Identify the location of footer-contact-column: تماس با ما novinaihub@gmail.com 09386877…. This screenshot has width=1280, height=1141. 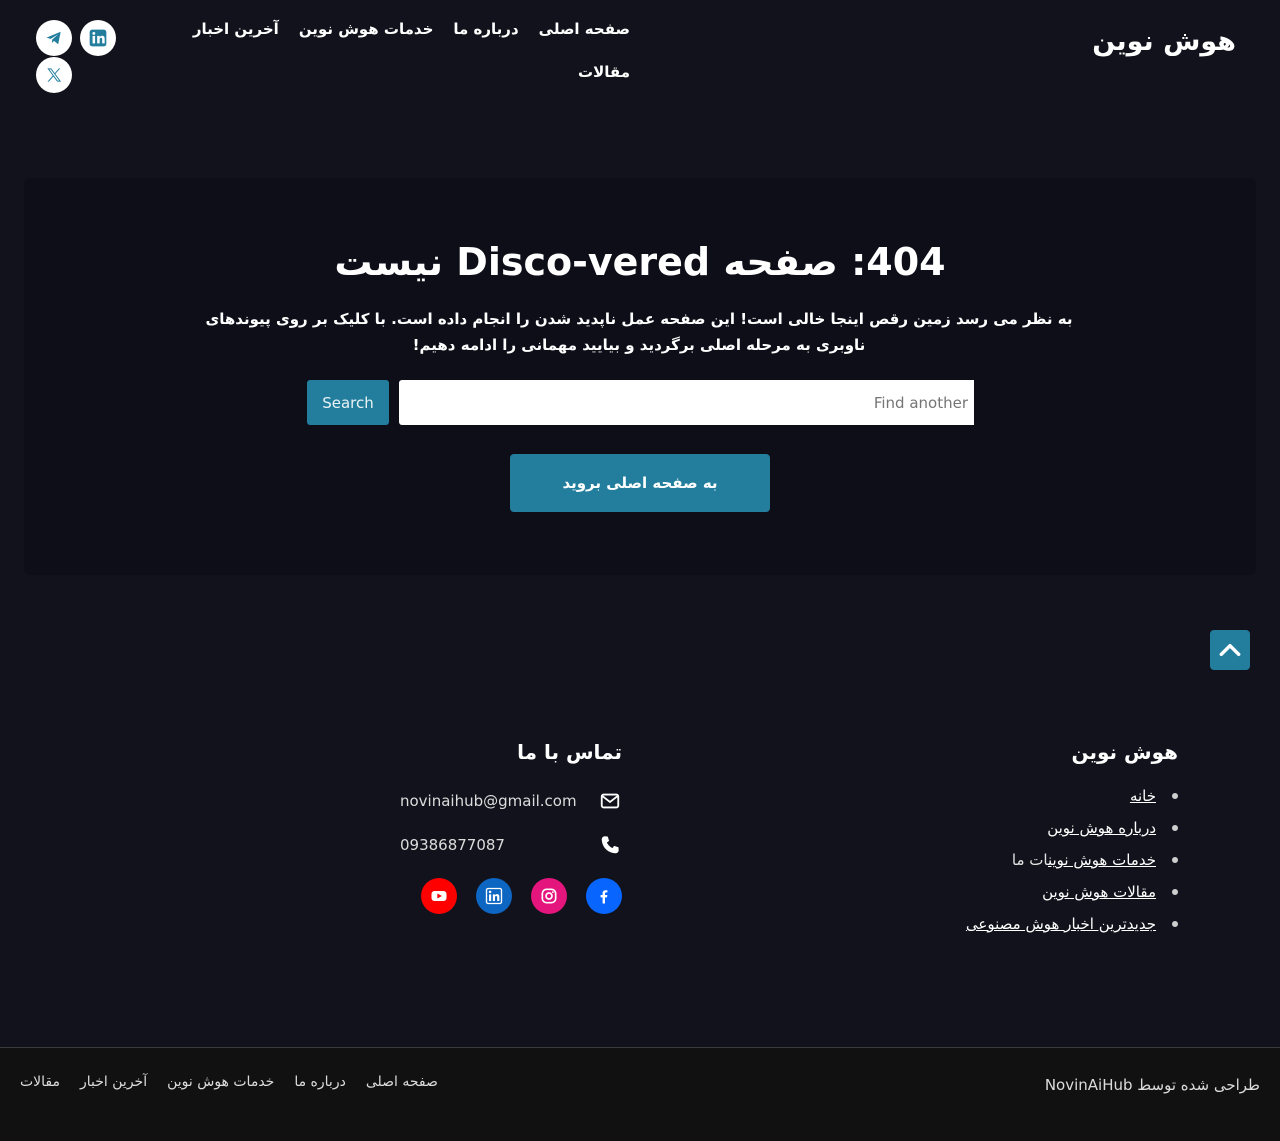
(511, 827).